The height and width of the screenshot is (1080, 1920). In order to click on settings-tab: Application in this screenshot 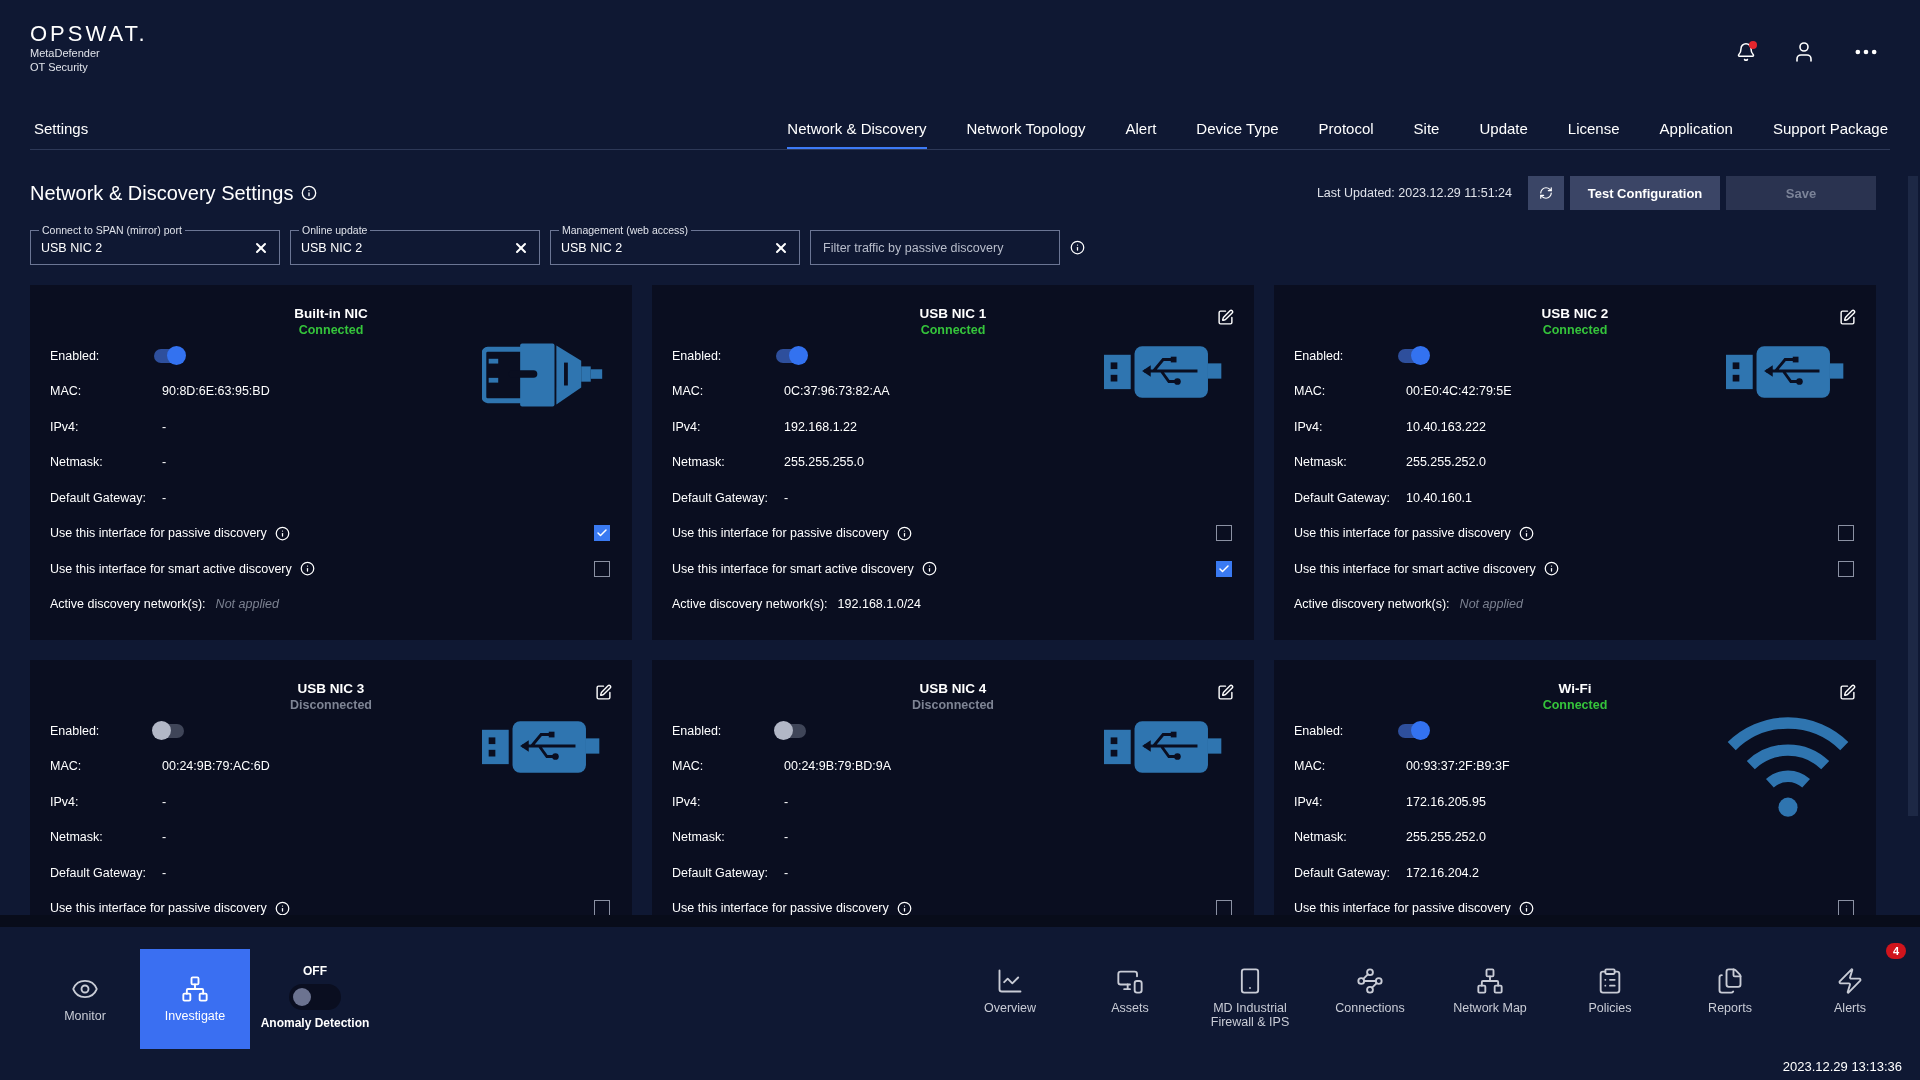, I will do `click(1696, 129)`.